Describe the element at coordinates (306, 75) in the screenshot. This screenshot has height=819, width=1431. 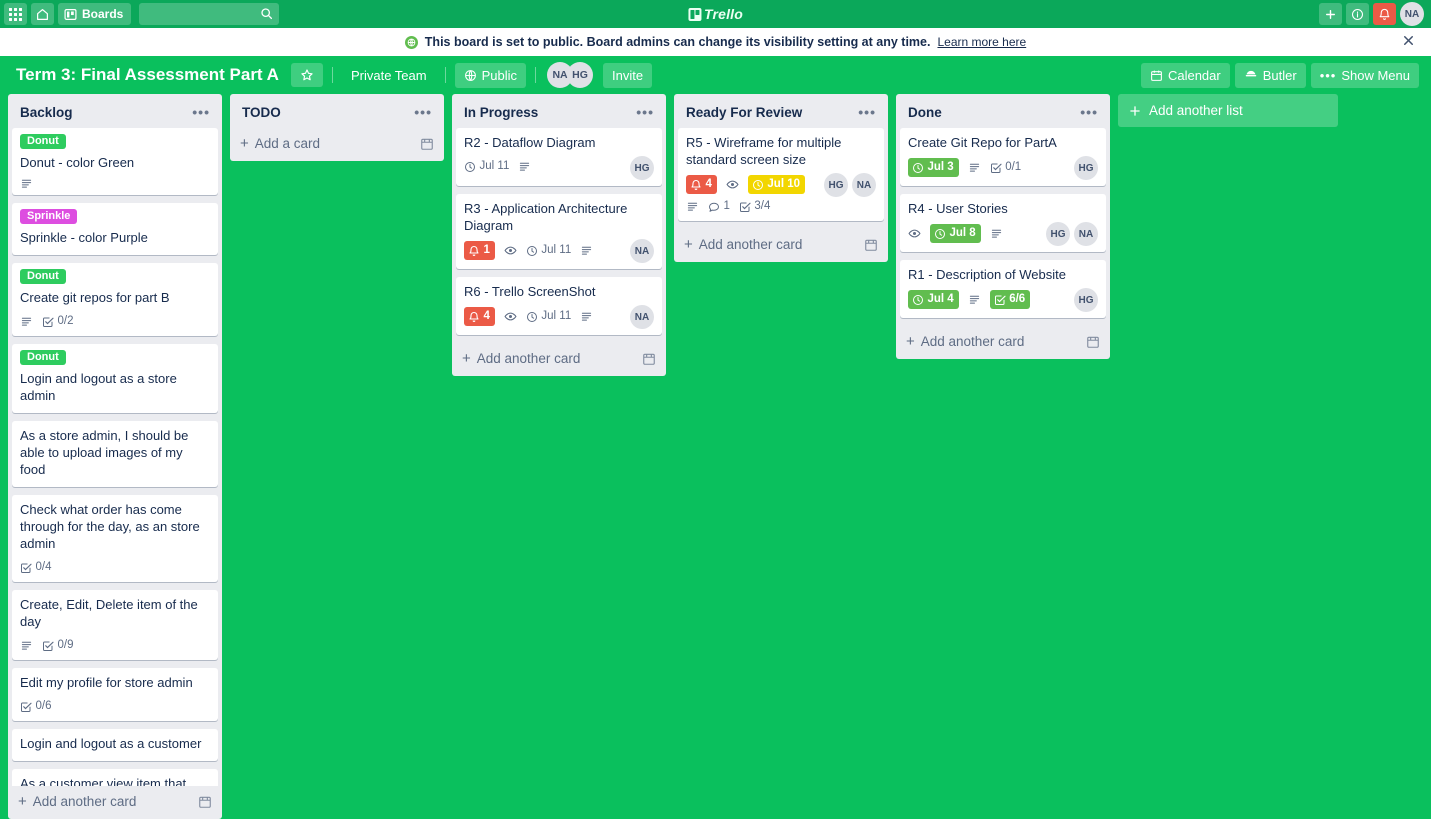
I see `star-board-button` at that location.